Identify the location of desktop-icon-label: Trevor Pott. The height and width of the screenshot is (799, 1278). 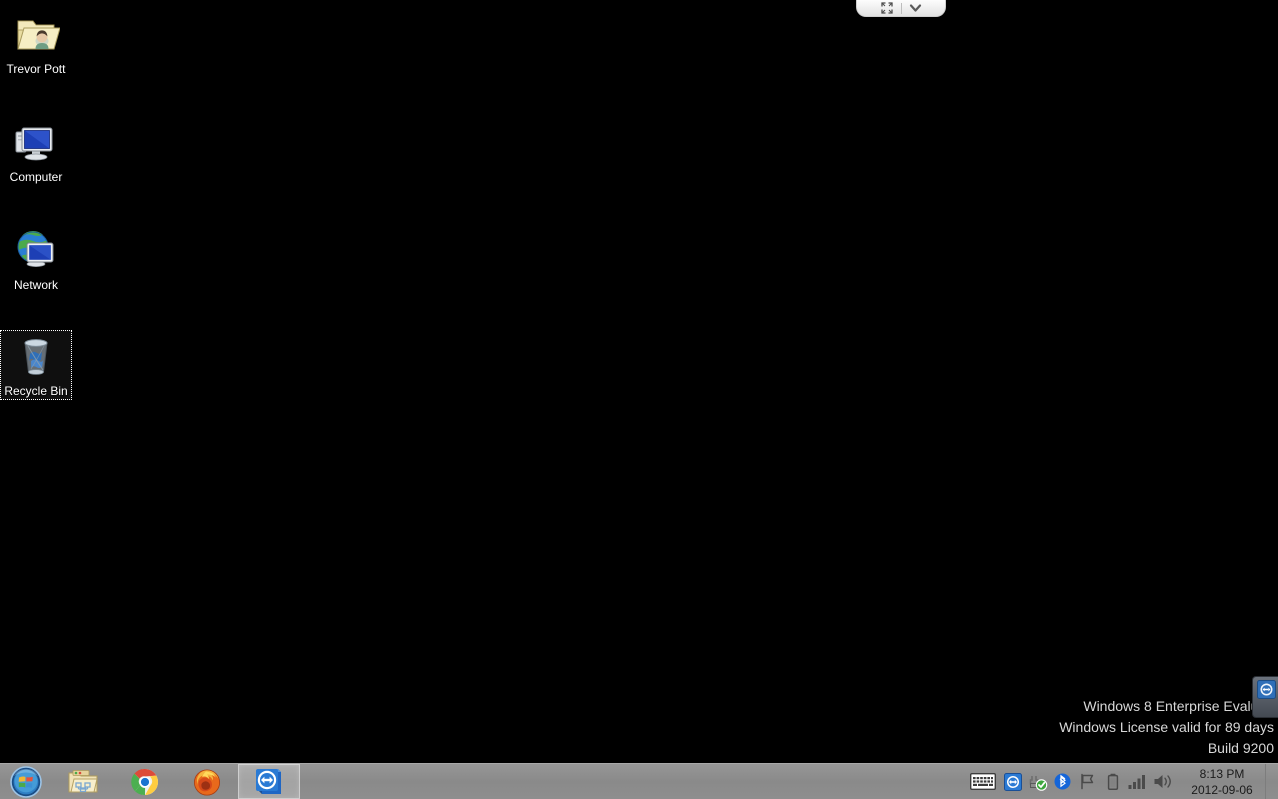
(36, 69).